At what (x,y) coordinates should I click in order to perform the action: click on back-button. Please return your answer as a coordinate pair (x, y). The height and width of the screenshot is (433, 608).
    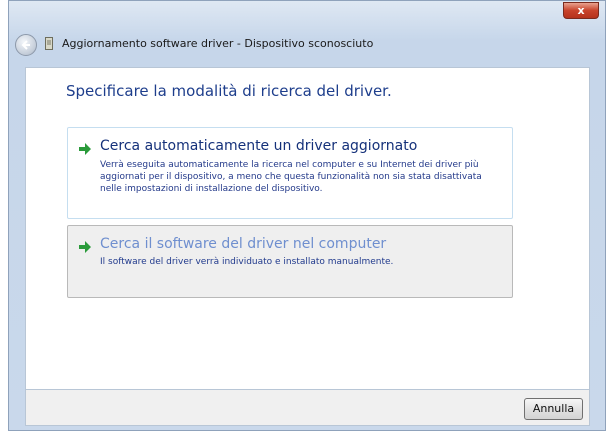
    Looking at the image, I should click on (26, 45).